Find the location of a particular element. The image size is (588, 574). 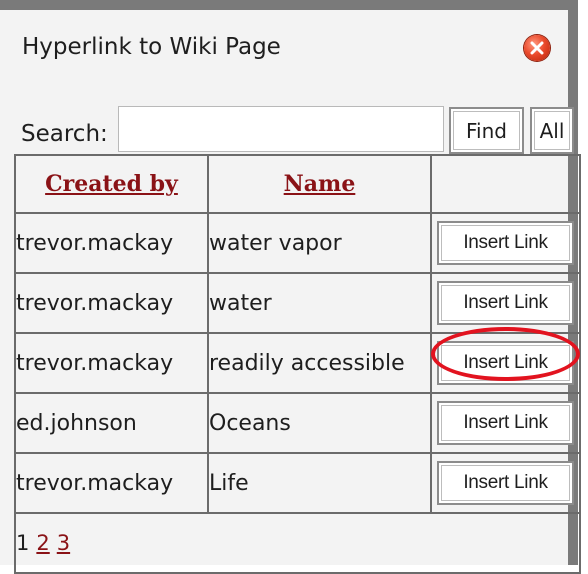

search-label: Search: is located at coordinates (64, 134).